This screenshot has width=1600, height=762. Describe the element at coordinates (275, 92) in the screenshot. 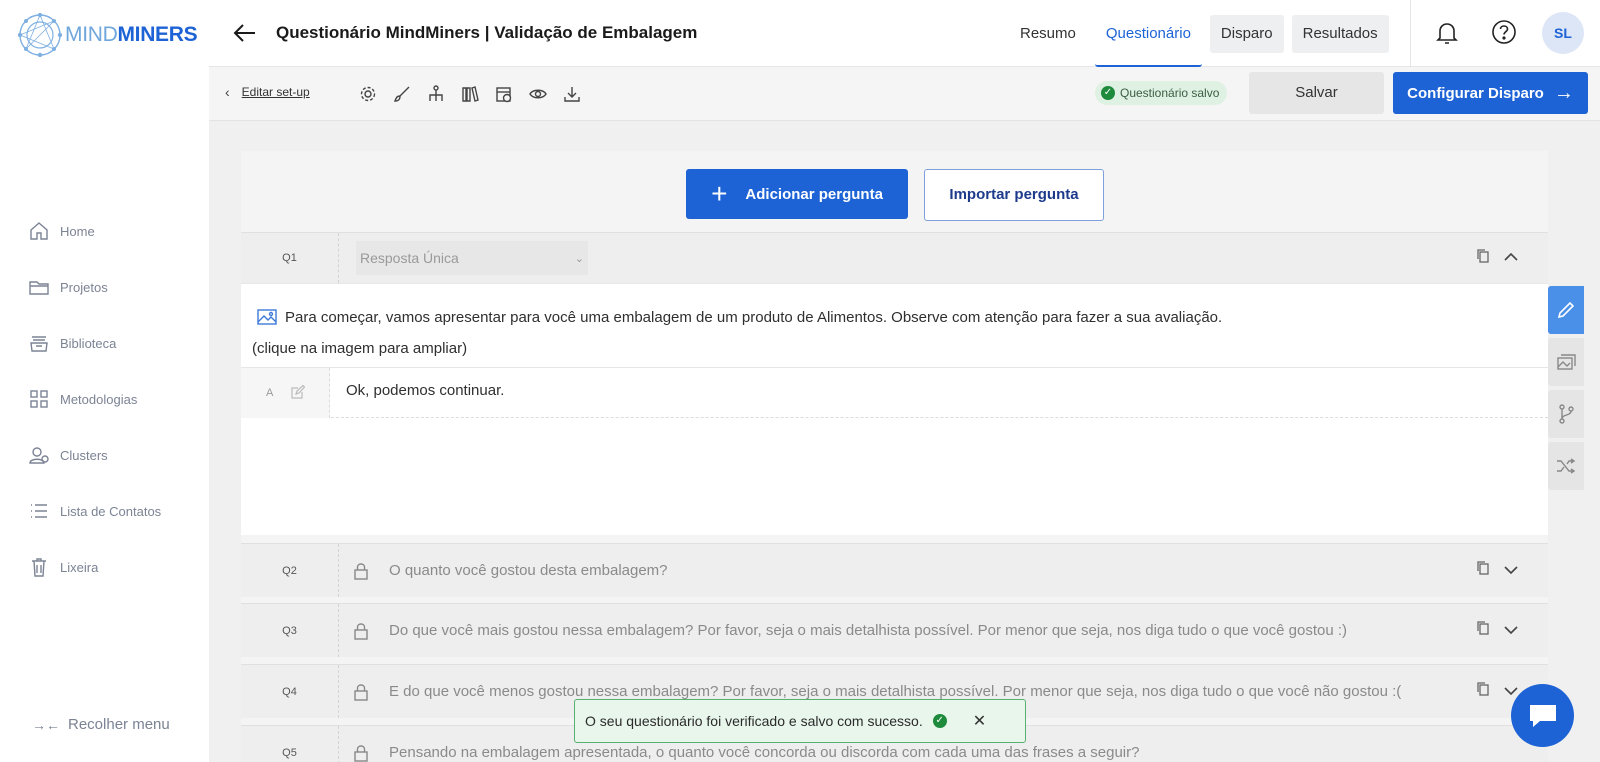

I see `edit-setup-label: Editar set-up` at that location.